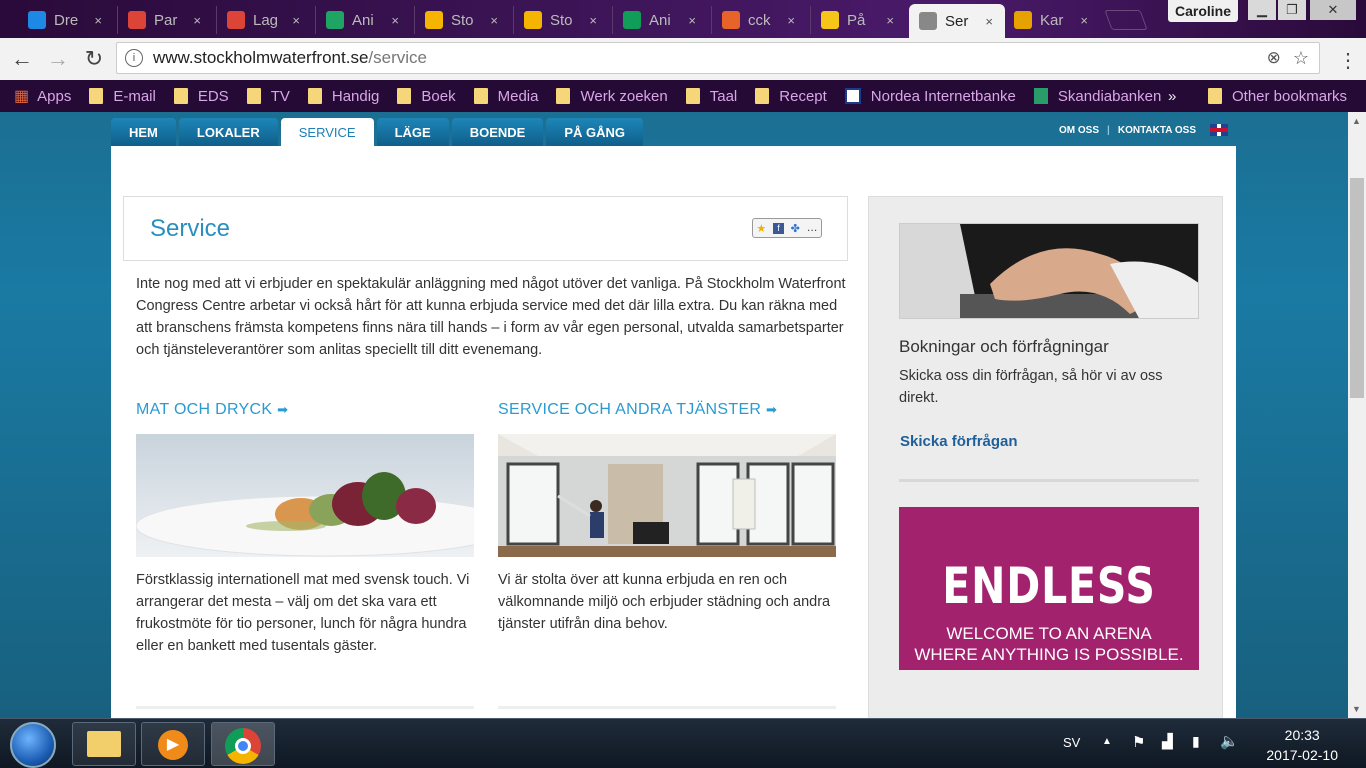  Describe the element at coordinates (1302, 745) in the screenshot. I see `clock: 20:33 2017-02-10` at that location.